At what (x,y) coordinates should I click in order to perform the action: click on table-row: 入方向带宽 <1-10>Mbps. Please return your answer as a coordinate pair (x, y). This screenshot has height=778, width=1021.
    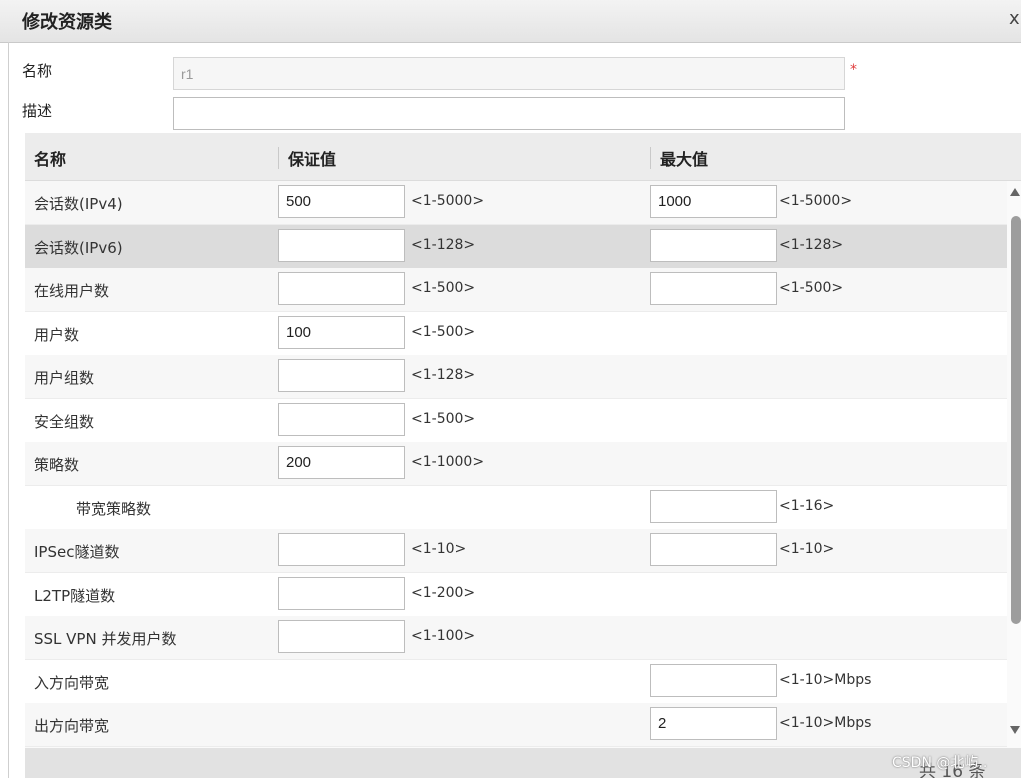
    Looking at the image, I should click on (516, 681).